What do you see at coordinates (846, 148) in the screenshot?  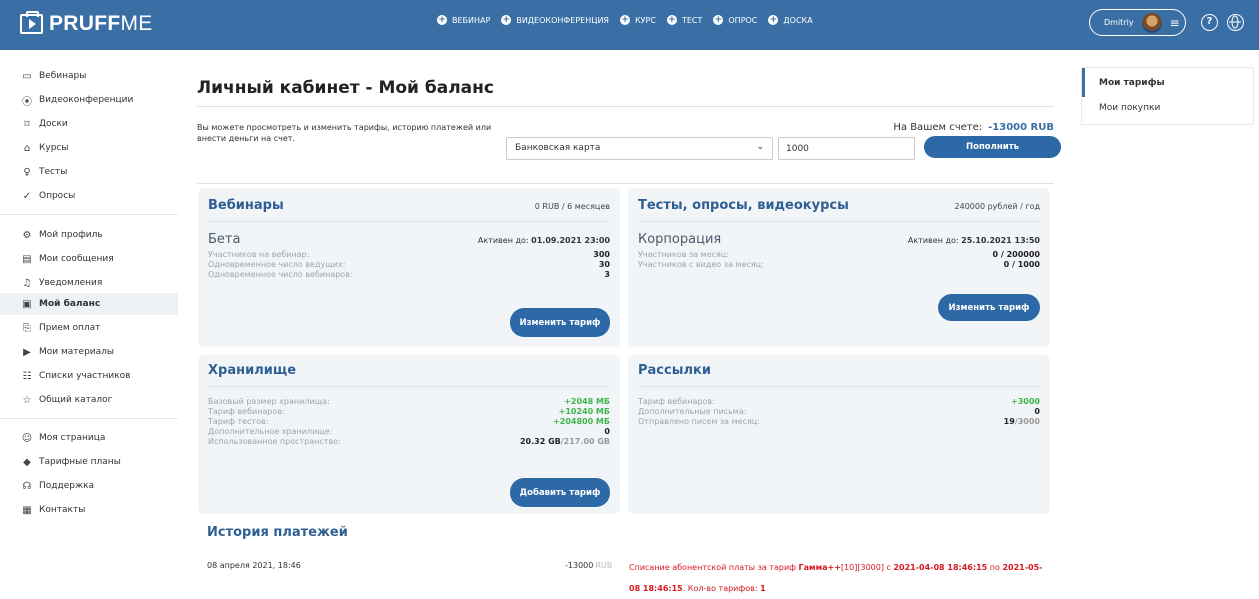 I see `amount-input` at bounding box center [846, 148].